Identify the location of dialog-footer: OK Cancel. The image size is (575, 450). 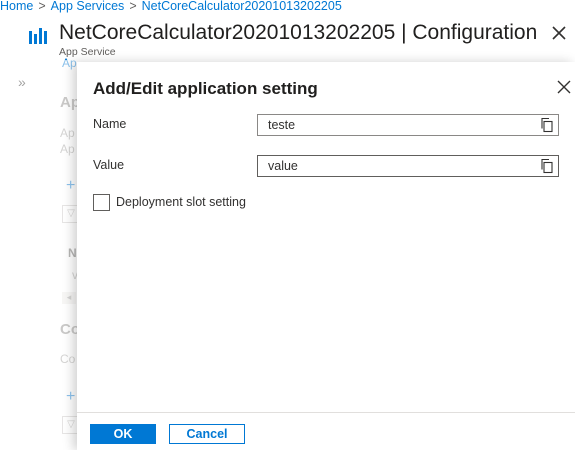
(326, 431).